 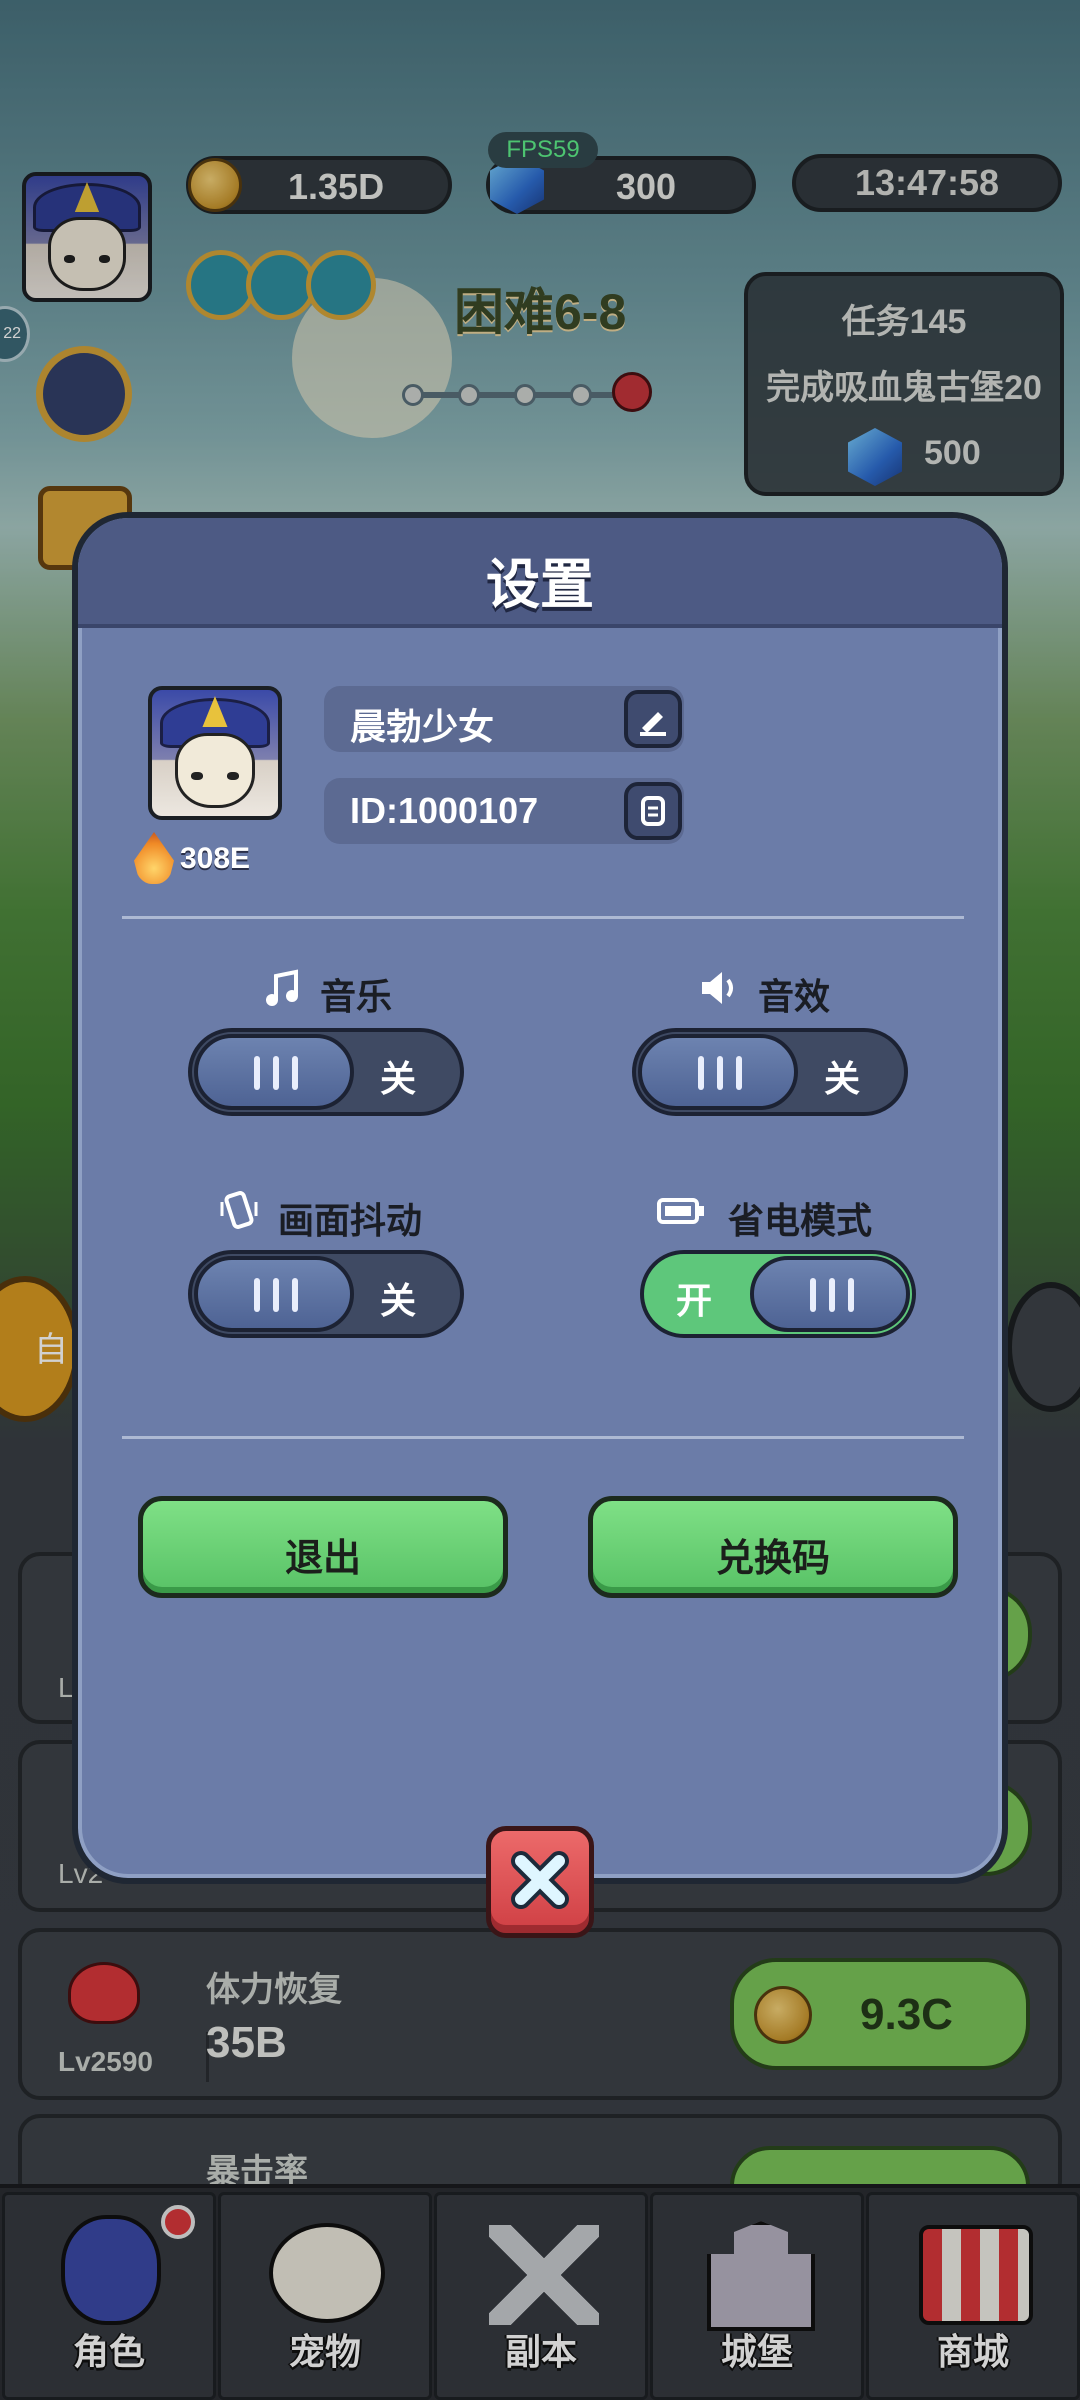 What do you see at coordinates (239, 1210) in the screenshot?
I see `phone-vibrate-icon` at bounding box center [239, 1210].